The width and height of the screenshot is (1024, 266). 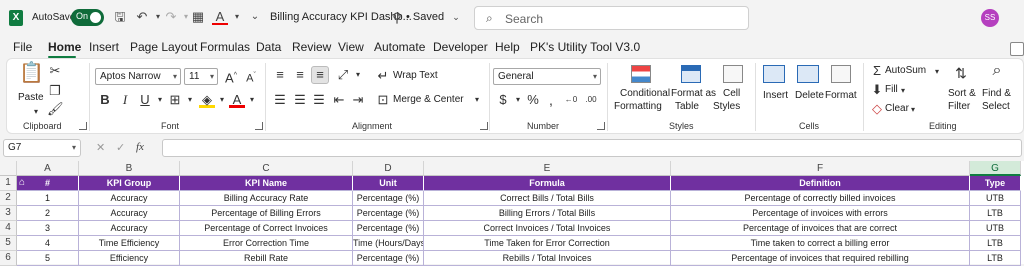 I want to click on table-cell: Percentage of Billing Errors, so click(x=266, y=213).